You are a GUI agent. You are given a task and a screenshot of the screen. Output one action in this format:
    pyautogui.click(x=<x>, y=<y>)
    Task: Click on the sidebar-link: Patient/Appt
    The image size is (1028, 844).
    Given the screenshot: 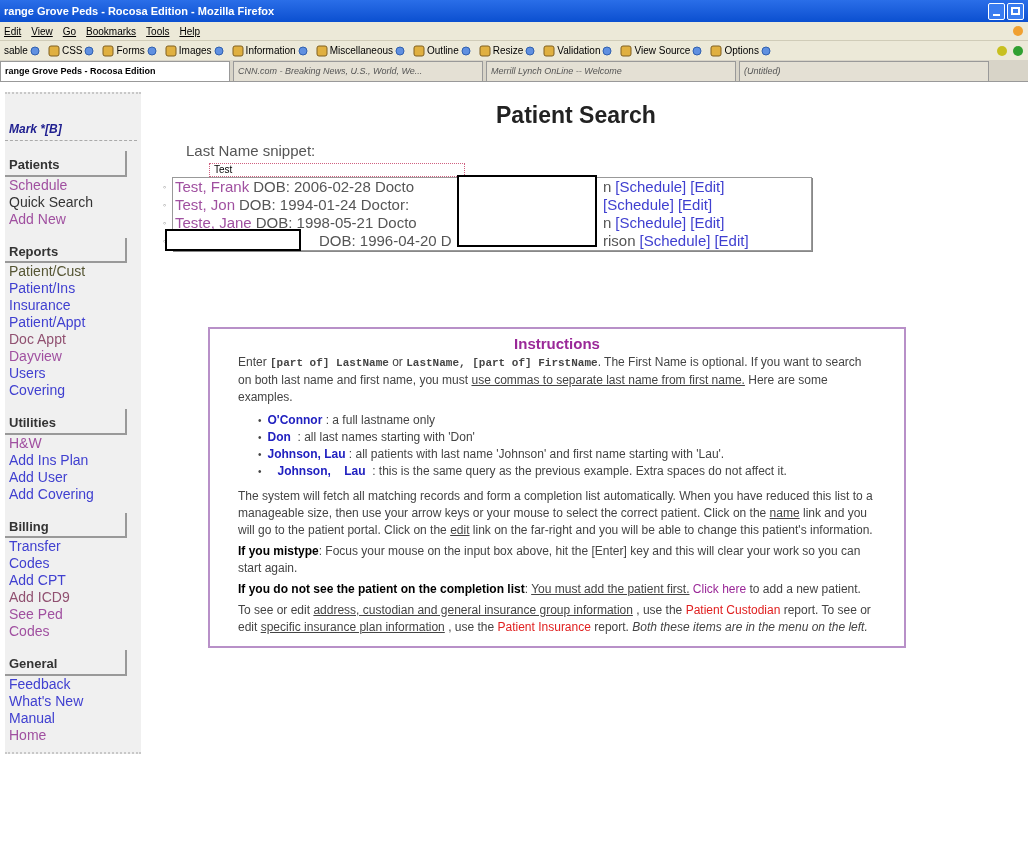 What is the action you would take?
    pyautogui.click(x=47, y=322)
    